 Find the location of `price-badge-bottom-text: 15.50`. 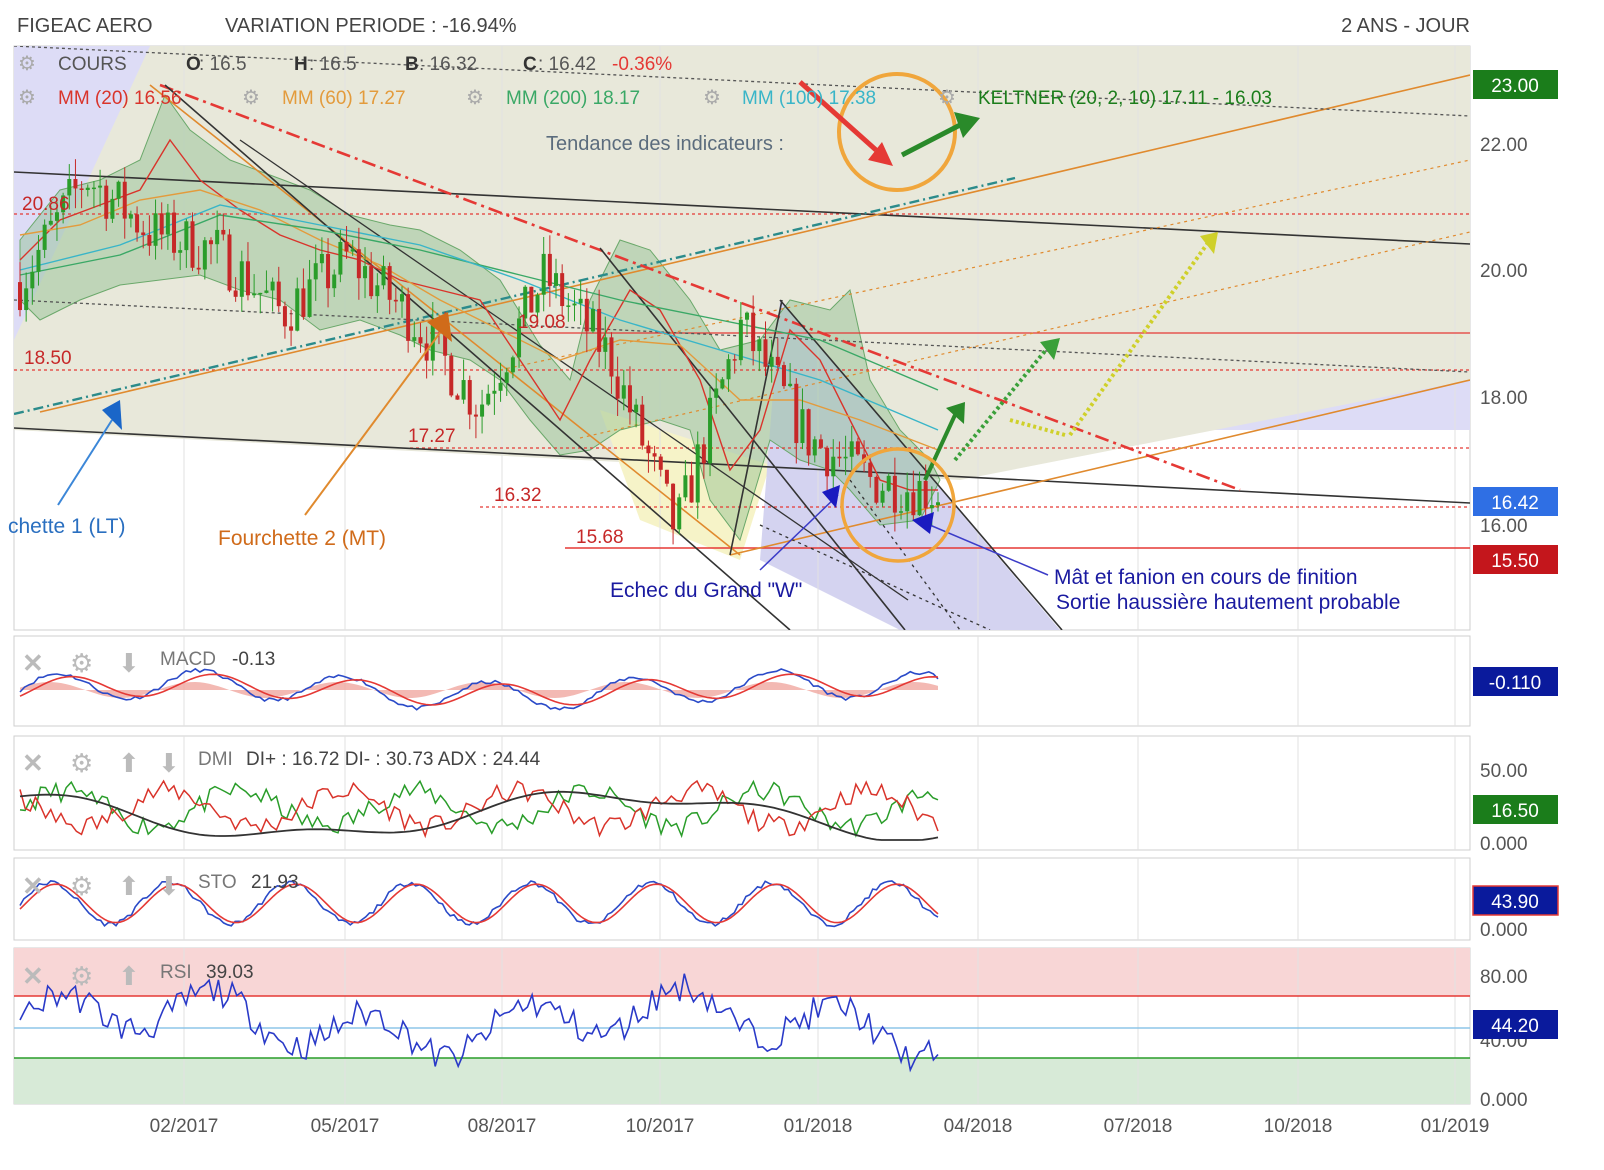

price-badge-bottom-text: 15.50 is located at coordinates (1515, 561).